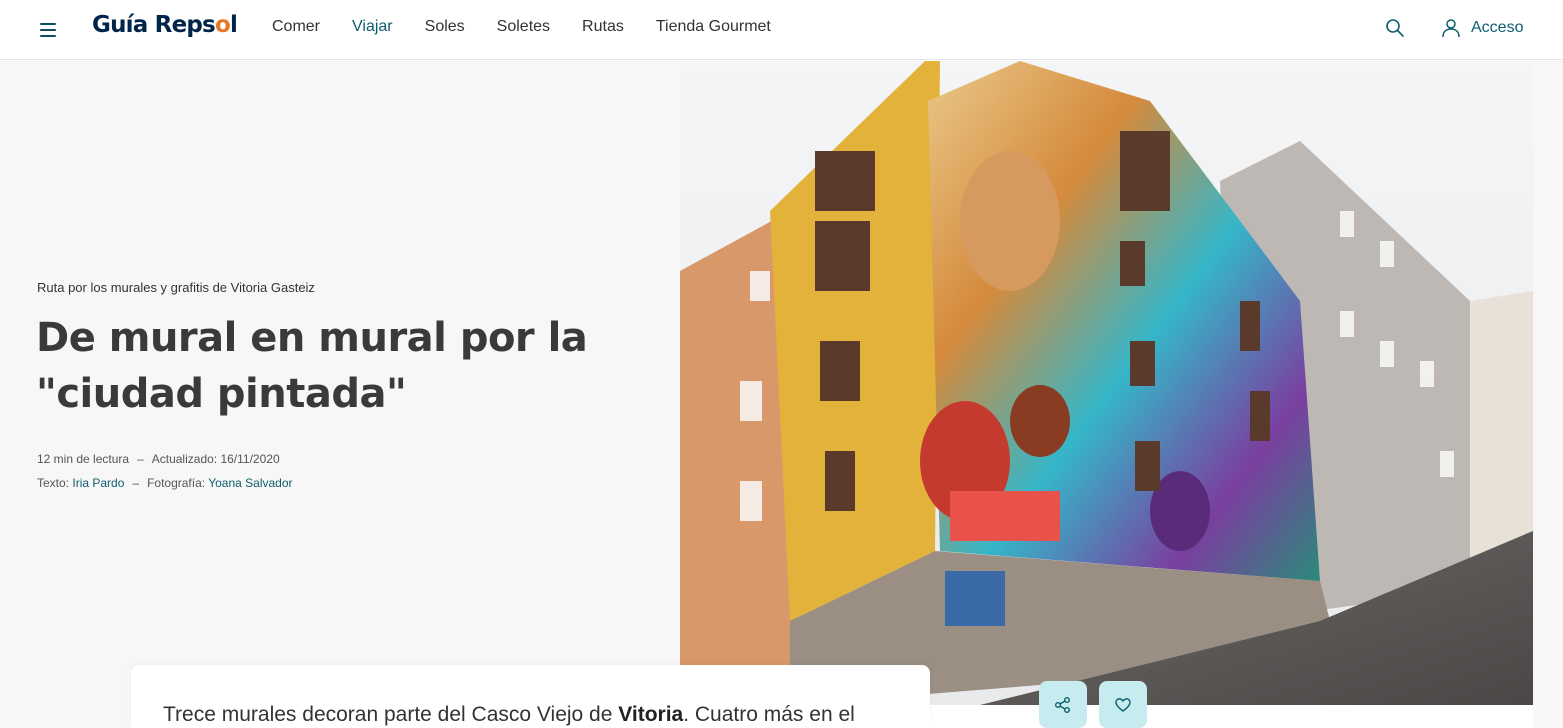 Image resolution: width=1563 pixels, height=728 pixels. I want to click on intro-city: Vitoria, so click(651, 714).